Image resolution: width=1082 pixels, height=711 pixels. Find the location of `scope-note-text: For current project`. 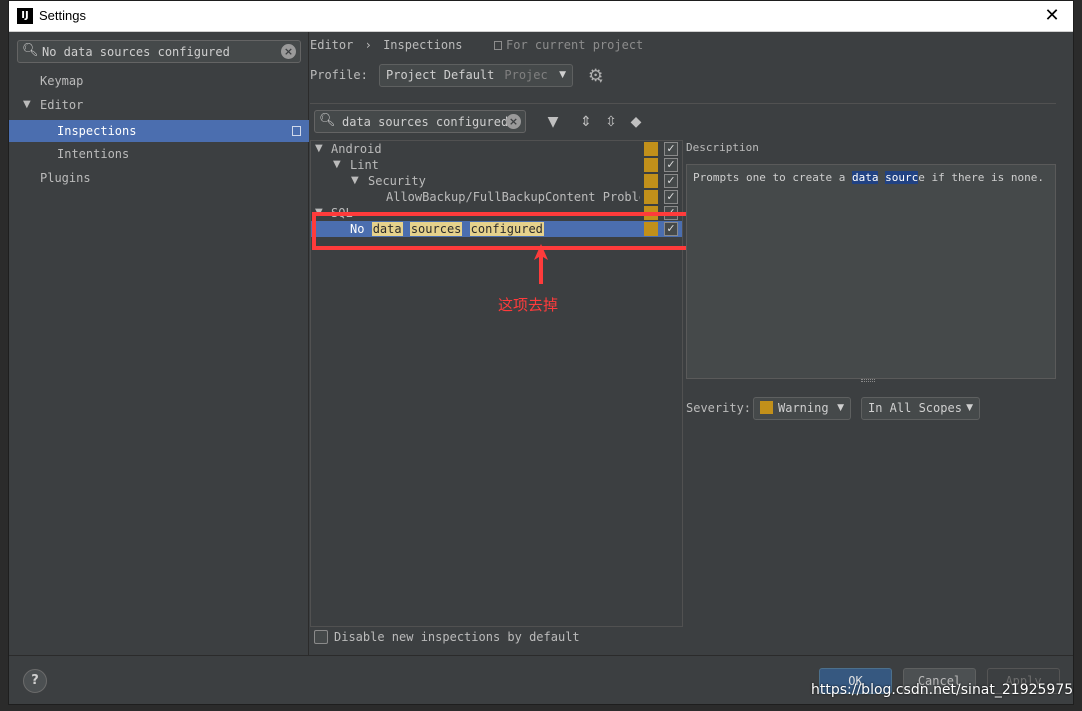

scope-note-text: For current project is located at coordinates (575, 45).